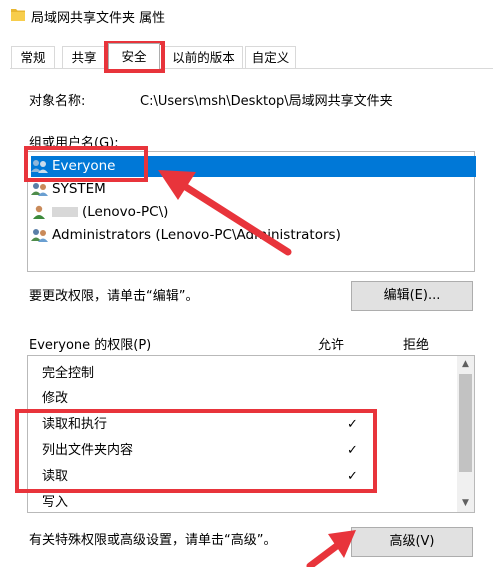 Image resolution: width=500 pixels, height=567 pixels. Describe the element at coordinates (232, 503) in the screenshot. I see `permission-row: 写入` at that location.